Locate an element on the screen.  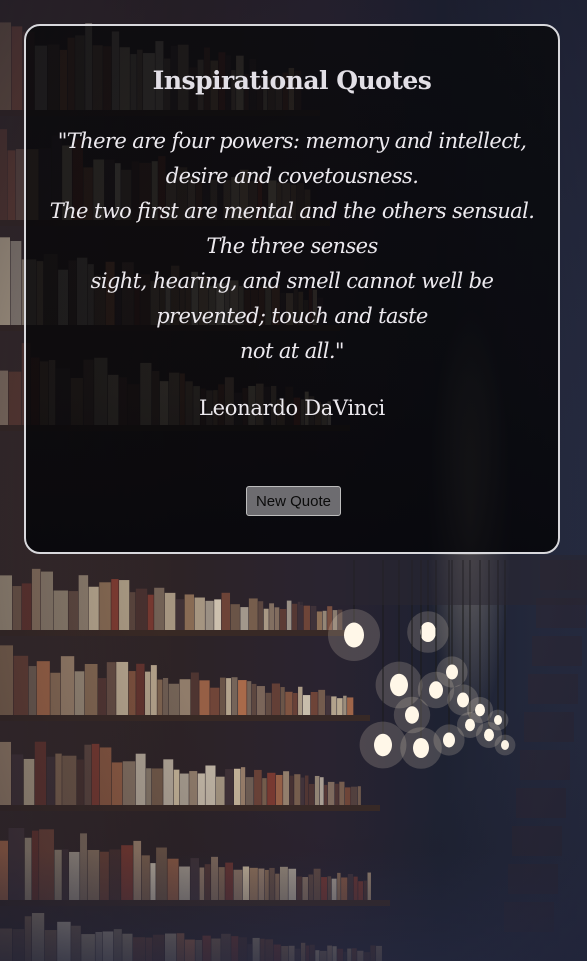
quote-author: Leonardo DaVinci is located at coordinates (292, 408).